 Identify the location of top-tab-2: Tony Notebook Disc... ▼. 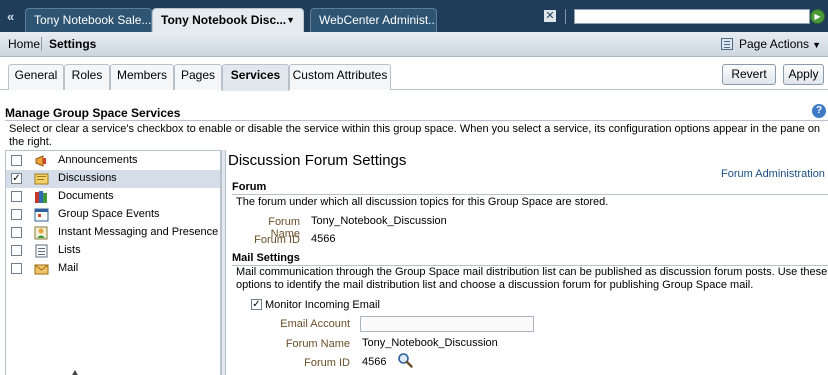
(228, 20).